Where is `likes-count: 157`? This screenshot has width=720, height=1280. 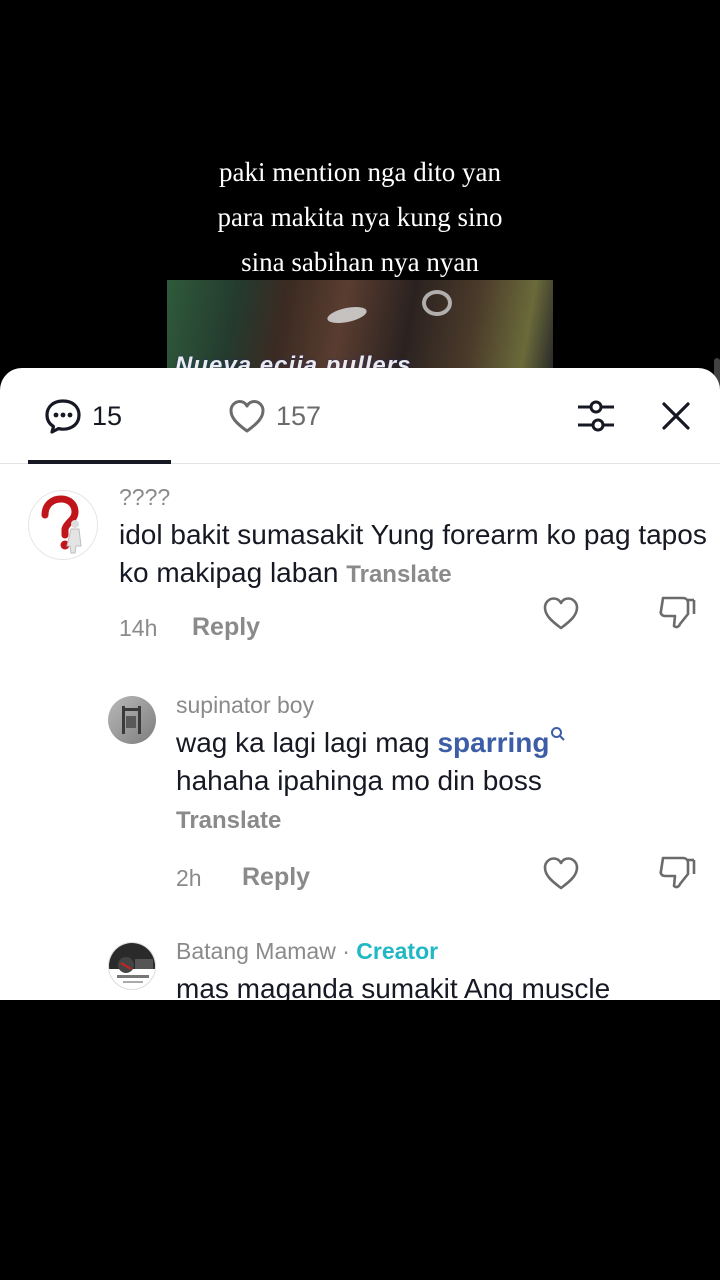 likes-count: 157 is located at coordinates (299, 415).